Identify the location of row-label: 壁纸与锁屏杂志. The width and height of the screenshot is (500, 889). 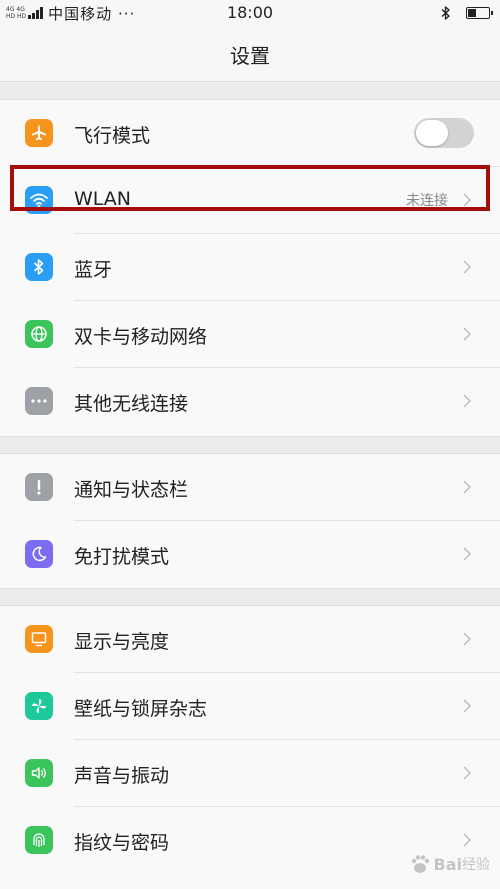
(141, 709).